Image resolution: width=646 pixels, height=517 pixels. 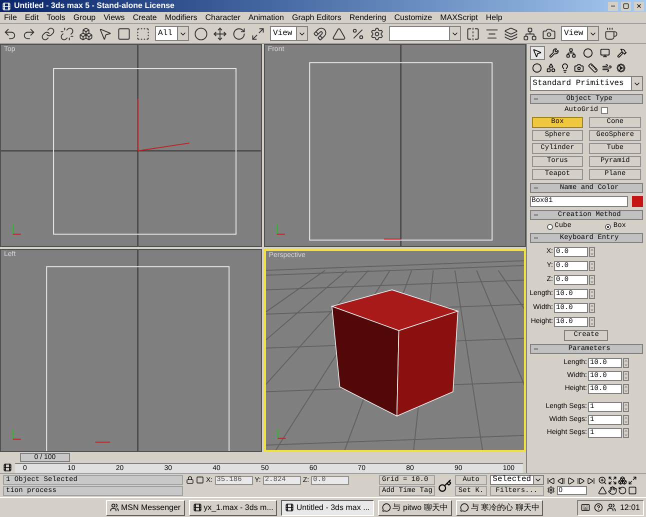 I want to click on layers-icon, so click(x=511, y=33).